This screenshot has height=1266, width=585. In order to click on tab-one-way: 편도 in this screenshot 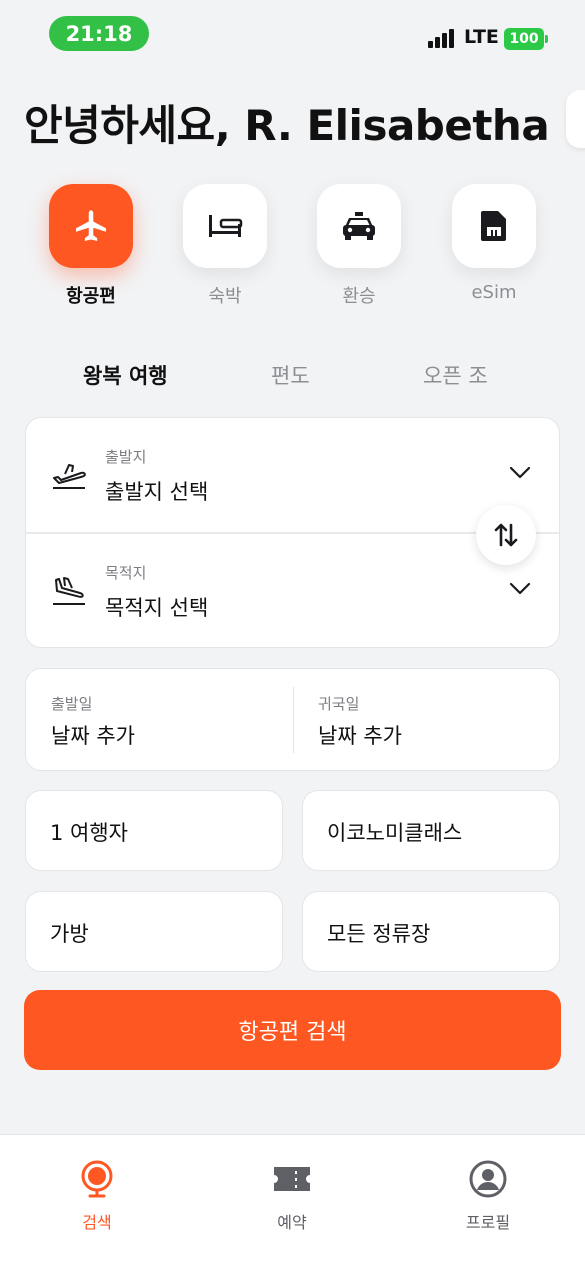, I will do `click(290, 375)`.